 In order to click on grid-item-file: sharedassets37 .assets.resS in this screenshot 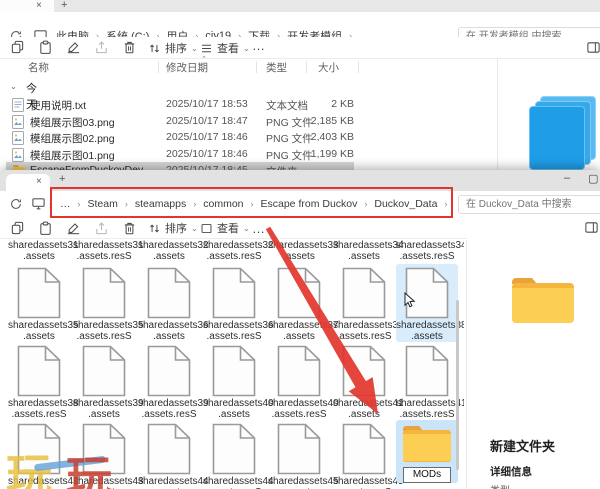, I will do `click(368, 303)`.